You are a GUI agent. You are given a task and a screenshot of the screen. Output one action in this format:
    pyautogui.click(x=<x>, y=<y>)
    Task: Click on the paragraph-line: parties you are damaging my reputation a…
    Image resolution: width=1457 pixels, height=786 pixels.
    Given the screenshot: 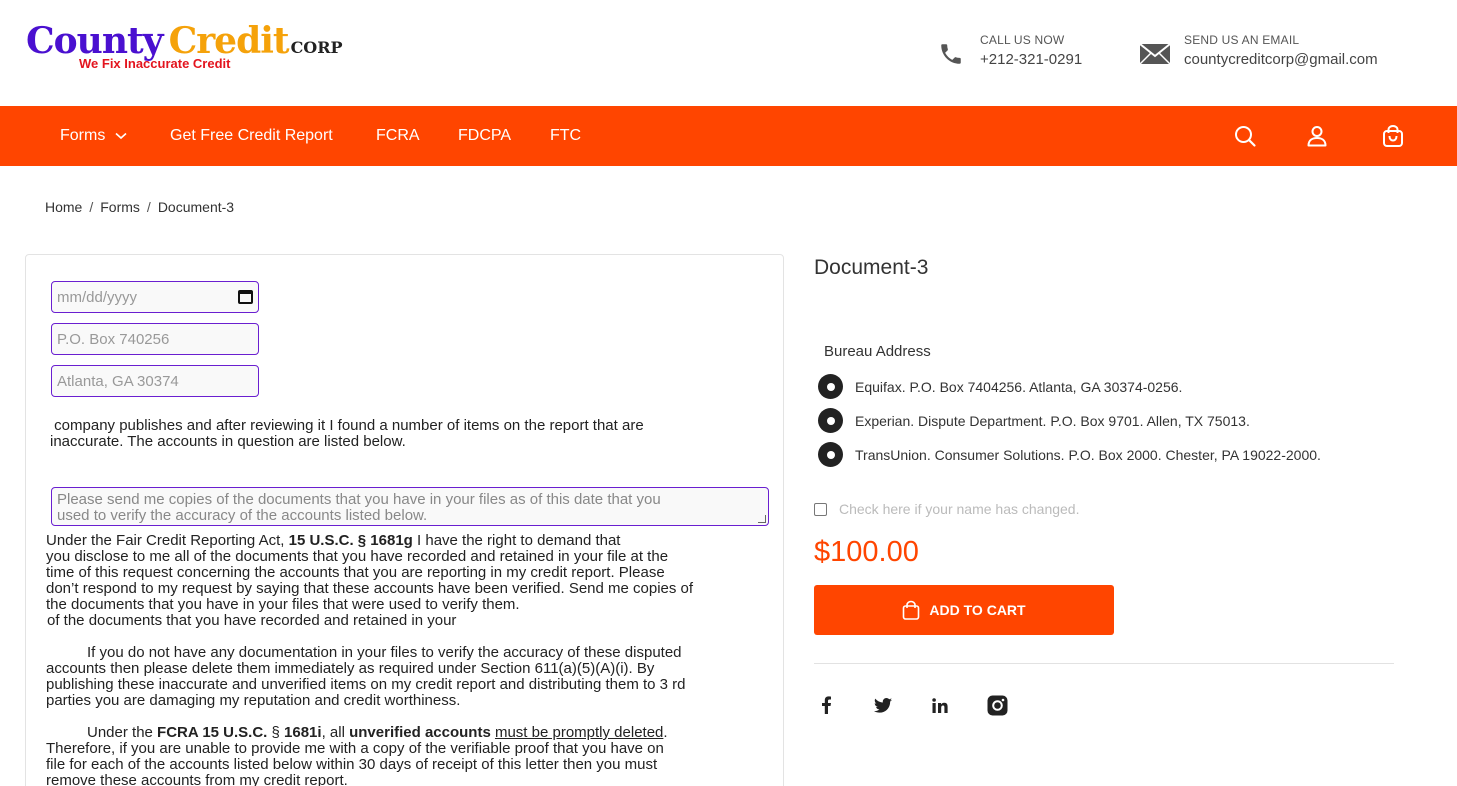 What is the action you would take?
    pyautogui.click(x=253, y=700)
    